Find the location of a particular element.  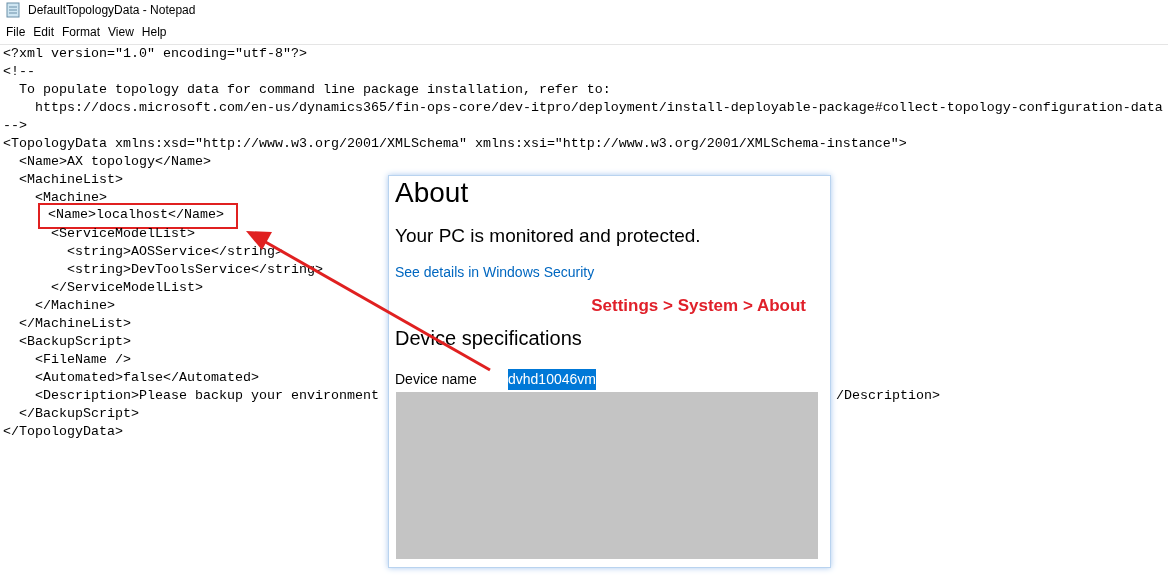

menu-item: Format is located at coordinates (81, 32).